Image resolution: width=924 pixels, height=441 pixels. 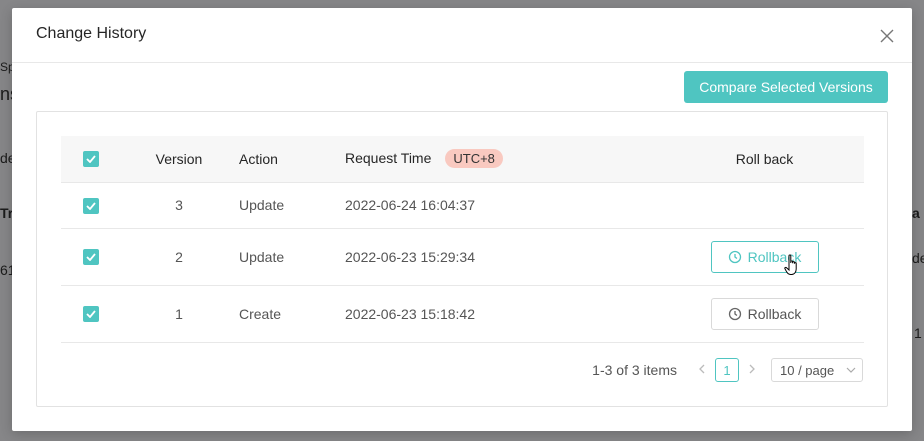 What do you see at coordinates (786, 87) in the screenshot?
I see `compare-selected-versions-button: Compare Selected Versions` at bounding box center [786, 87].